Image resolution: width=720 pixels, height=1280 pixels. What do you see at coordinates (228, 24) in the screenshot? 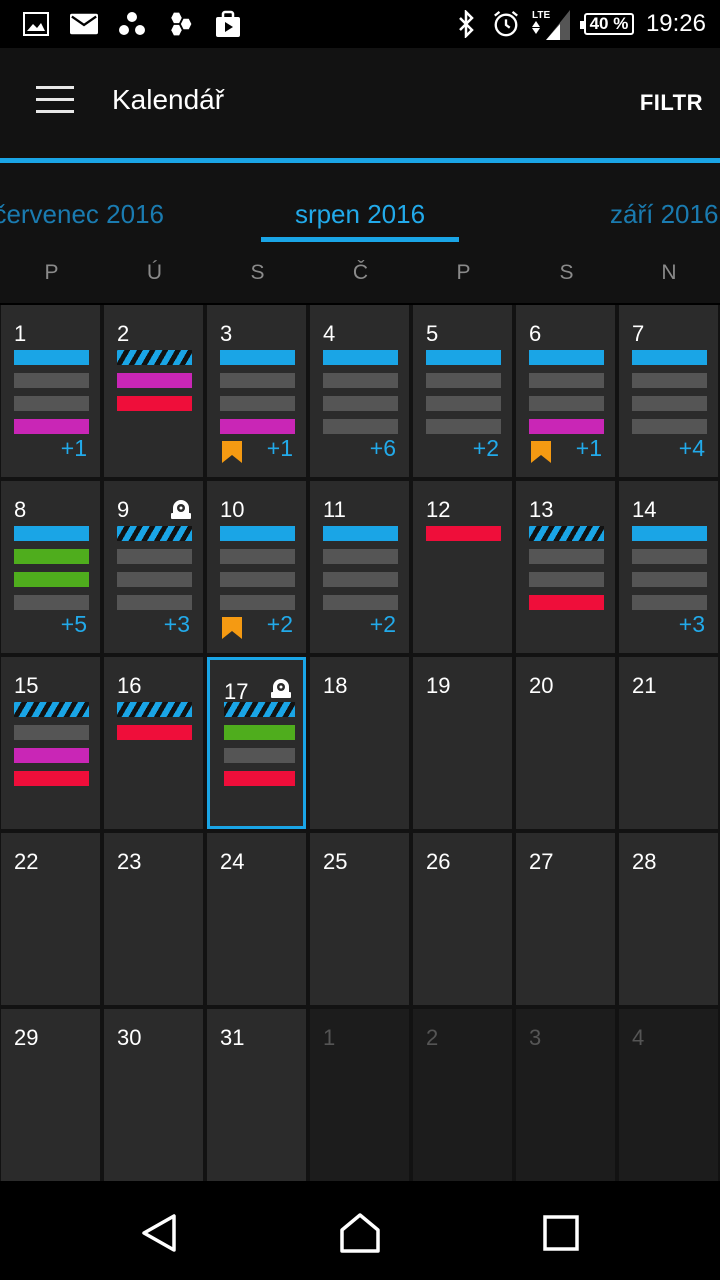
I see `store-icon` at bounding box center [228, 24].